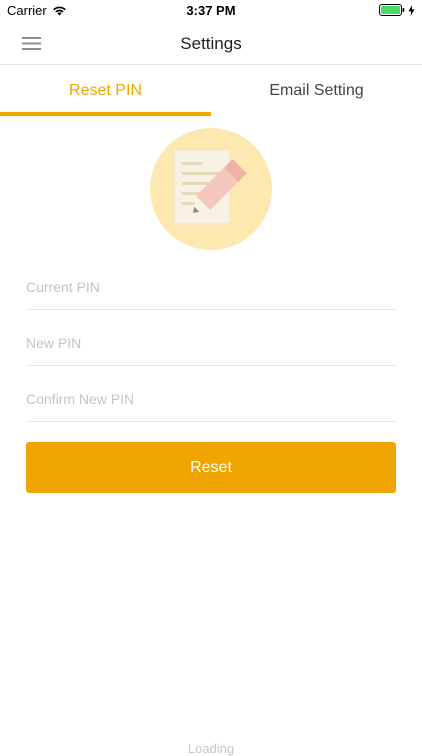  What do you see at coordinates (105, 90) in the screenshot?
I see `tab-reset-pin: Reset PIN` at bounding box center [105, 90].